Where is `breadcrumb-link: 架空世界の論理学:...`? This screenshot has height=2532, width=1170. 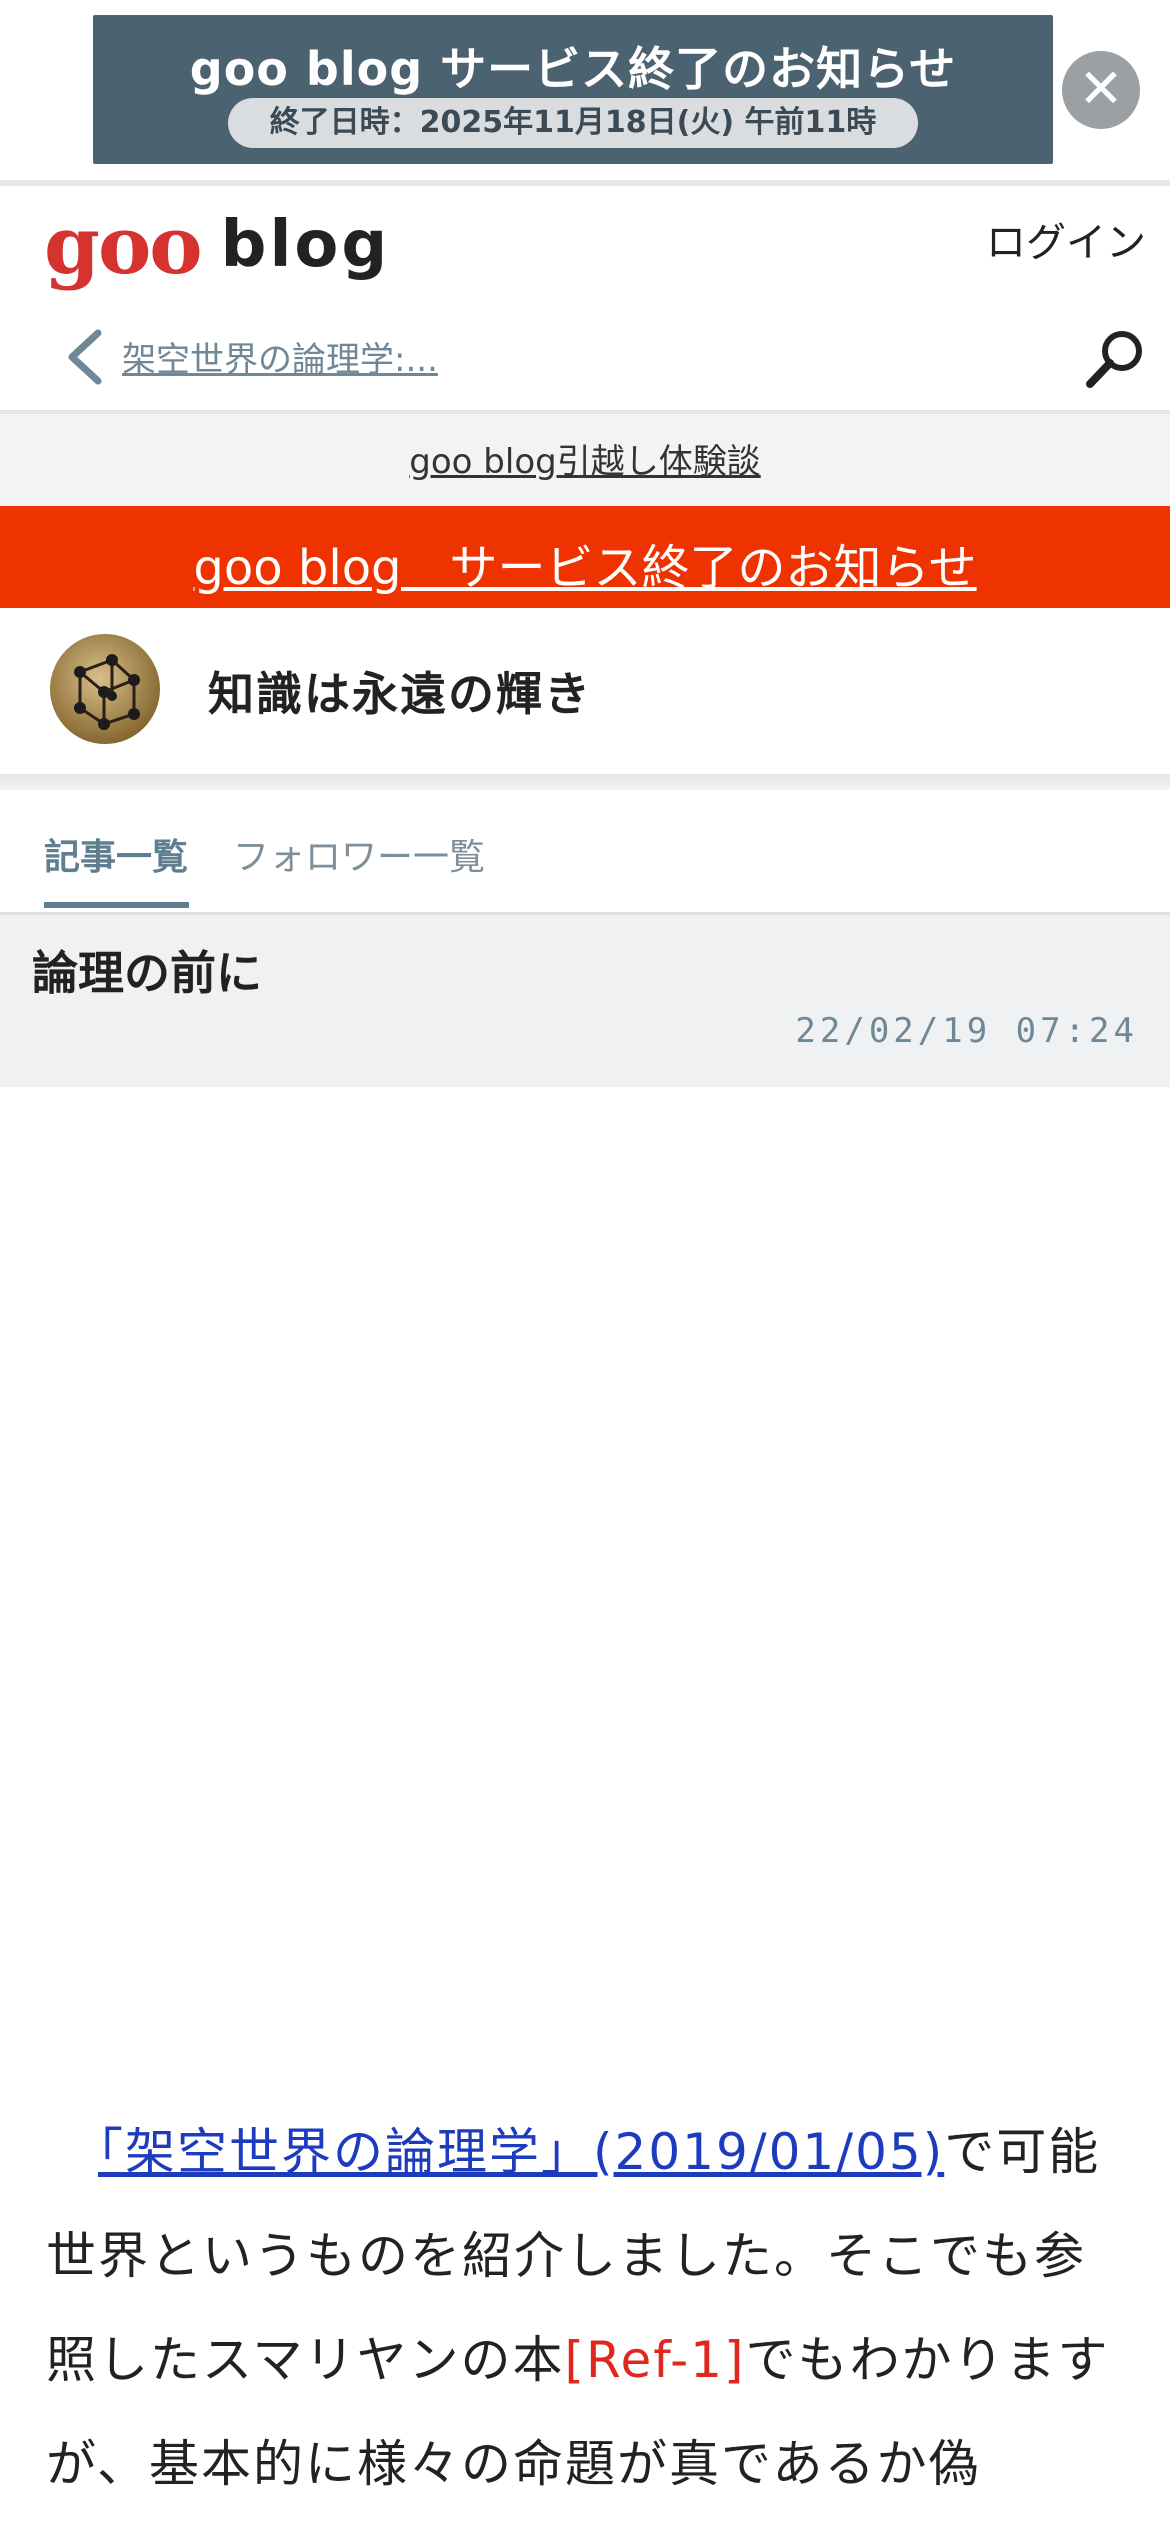
breadcrumb-link: 架空世界の論理学:... is located at coordinates (280, 356).